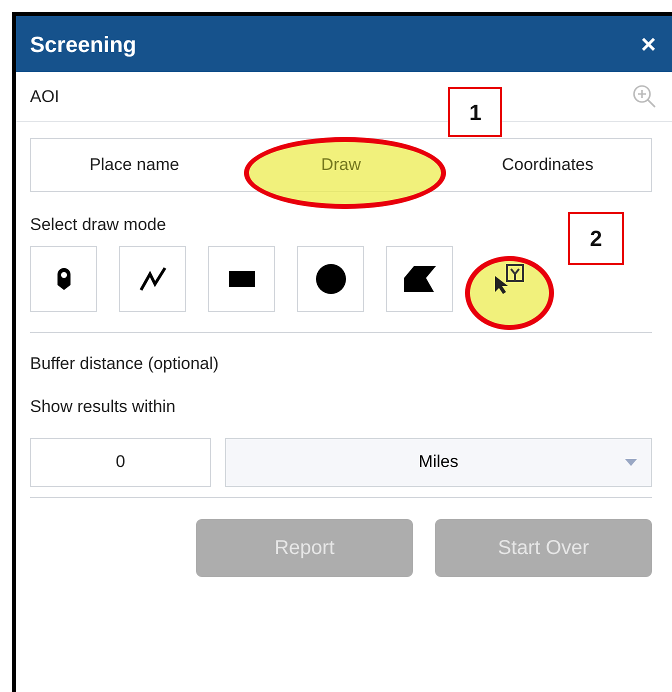  What do you see at coordinates (341, 165) in the screenshot?
I see `tab: Draw` at bounding box center [341, 165].